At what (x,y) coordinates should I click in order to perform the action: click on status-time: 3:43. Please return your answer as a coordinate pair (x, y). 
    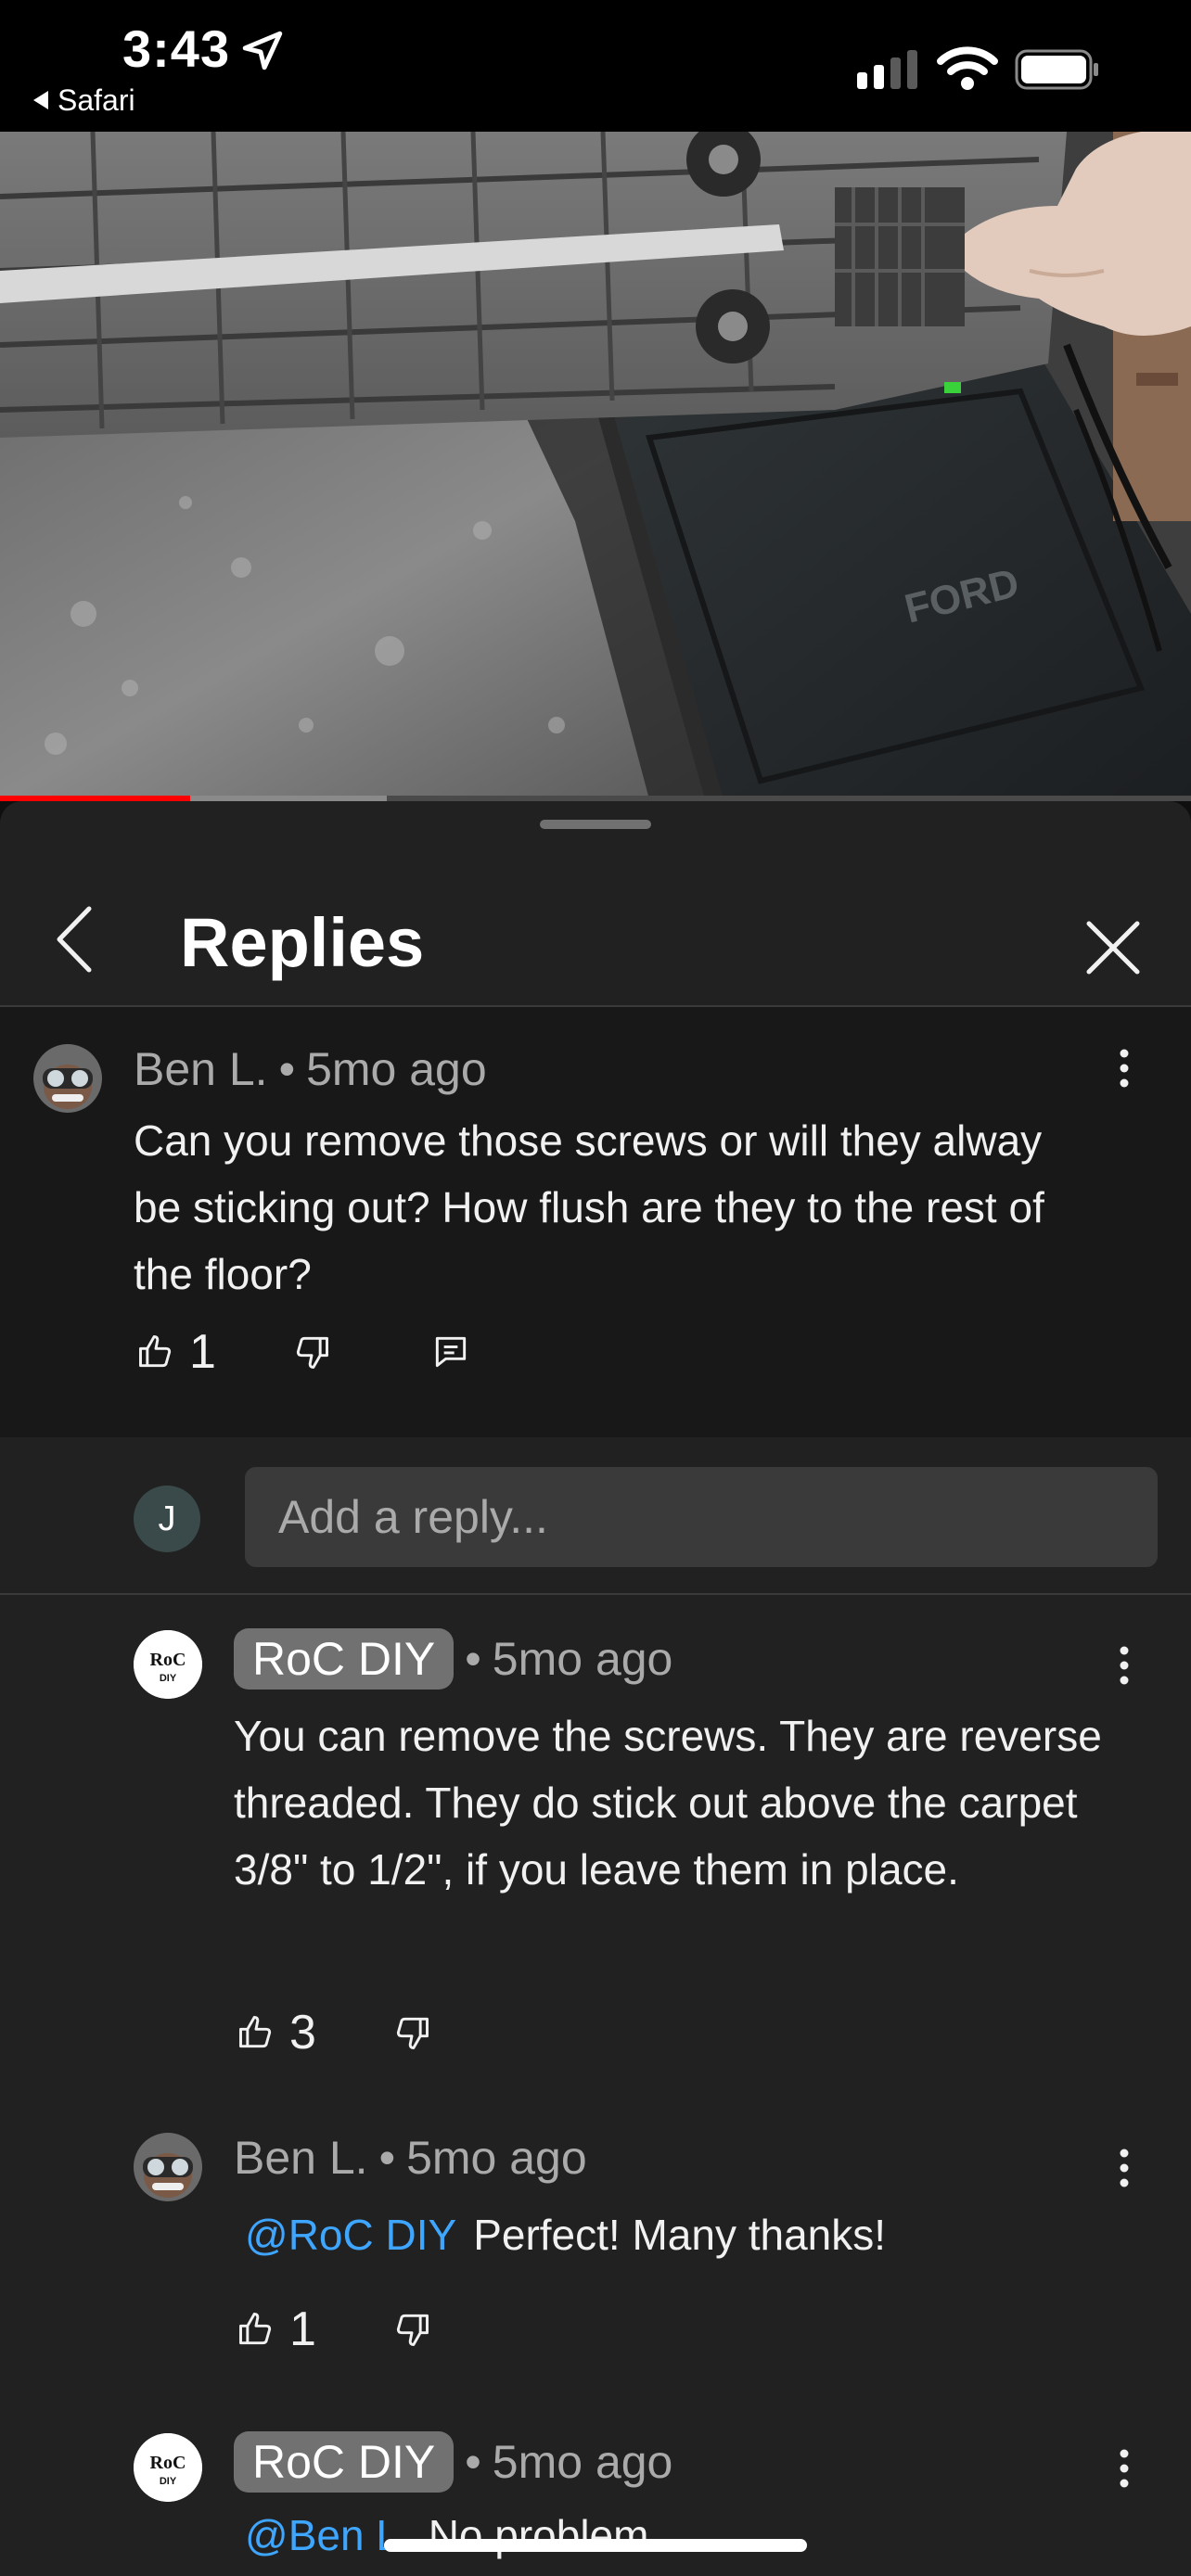
    Looking at the image, I should click on (177, 48).